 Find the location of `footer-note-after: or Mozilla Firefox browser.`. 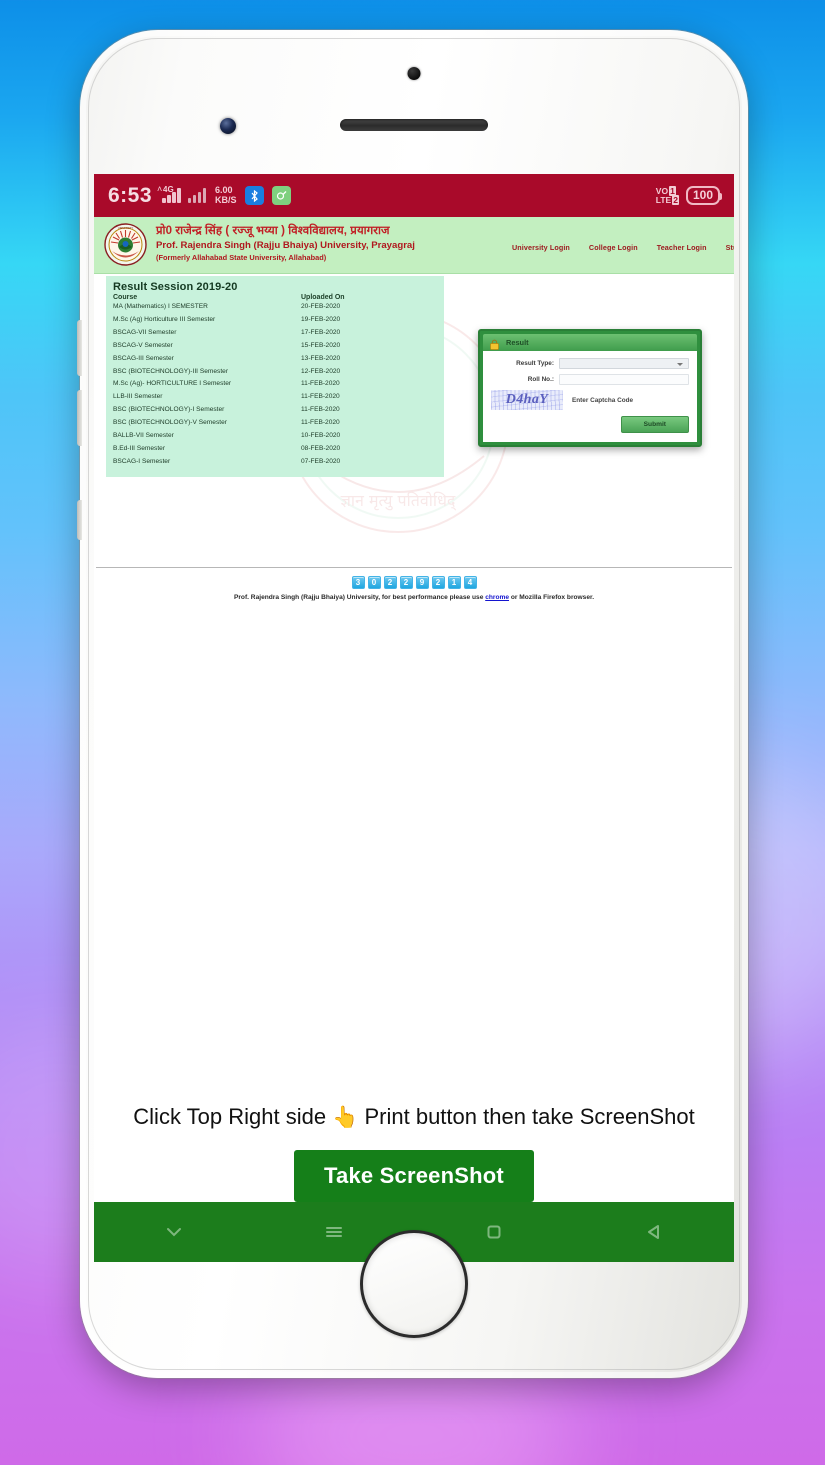

footer-note-after: or Mozilla Firefox browser. is located at coordinates (552, 597).